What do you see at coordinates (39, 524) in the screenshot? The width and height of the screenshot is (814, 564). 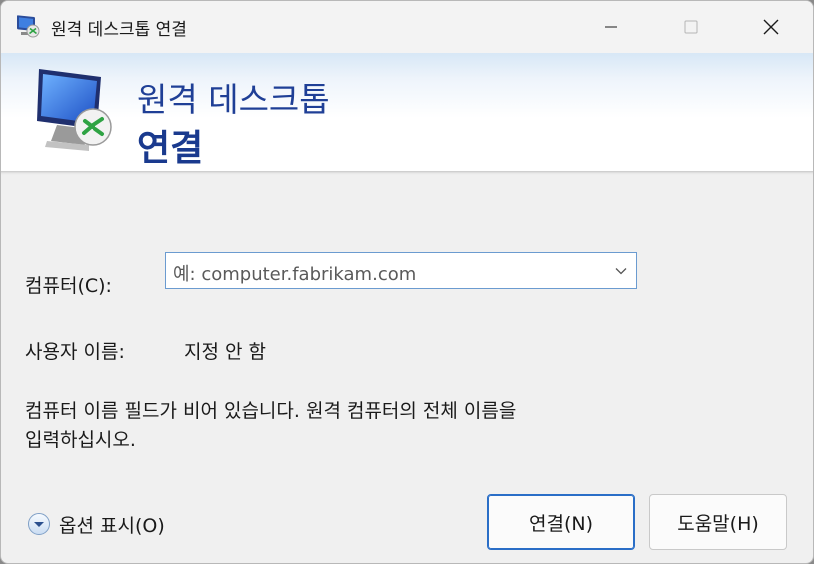 I see `expand-chevron-icon` at bounding box center [39, 524].